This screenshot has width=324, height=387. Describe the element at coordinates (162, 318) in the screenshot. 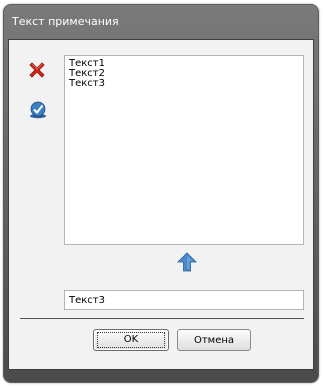

I see `divider` at that location.